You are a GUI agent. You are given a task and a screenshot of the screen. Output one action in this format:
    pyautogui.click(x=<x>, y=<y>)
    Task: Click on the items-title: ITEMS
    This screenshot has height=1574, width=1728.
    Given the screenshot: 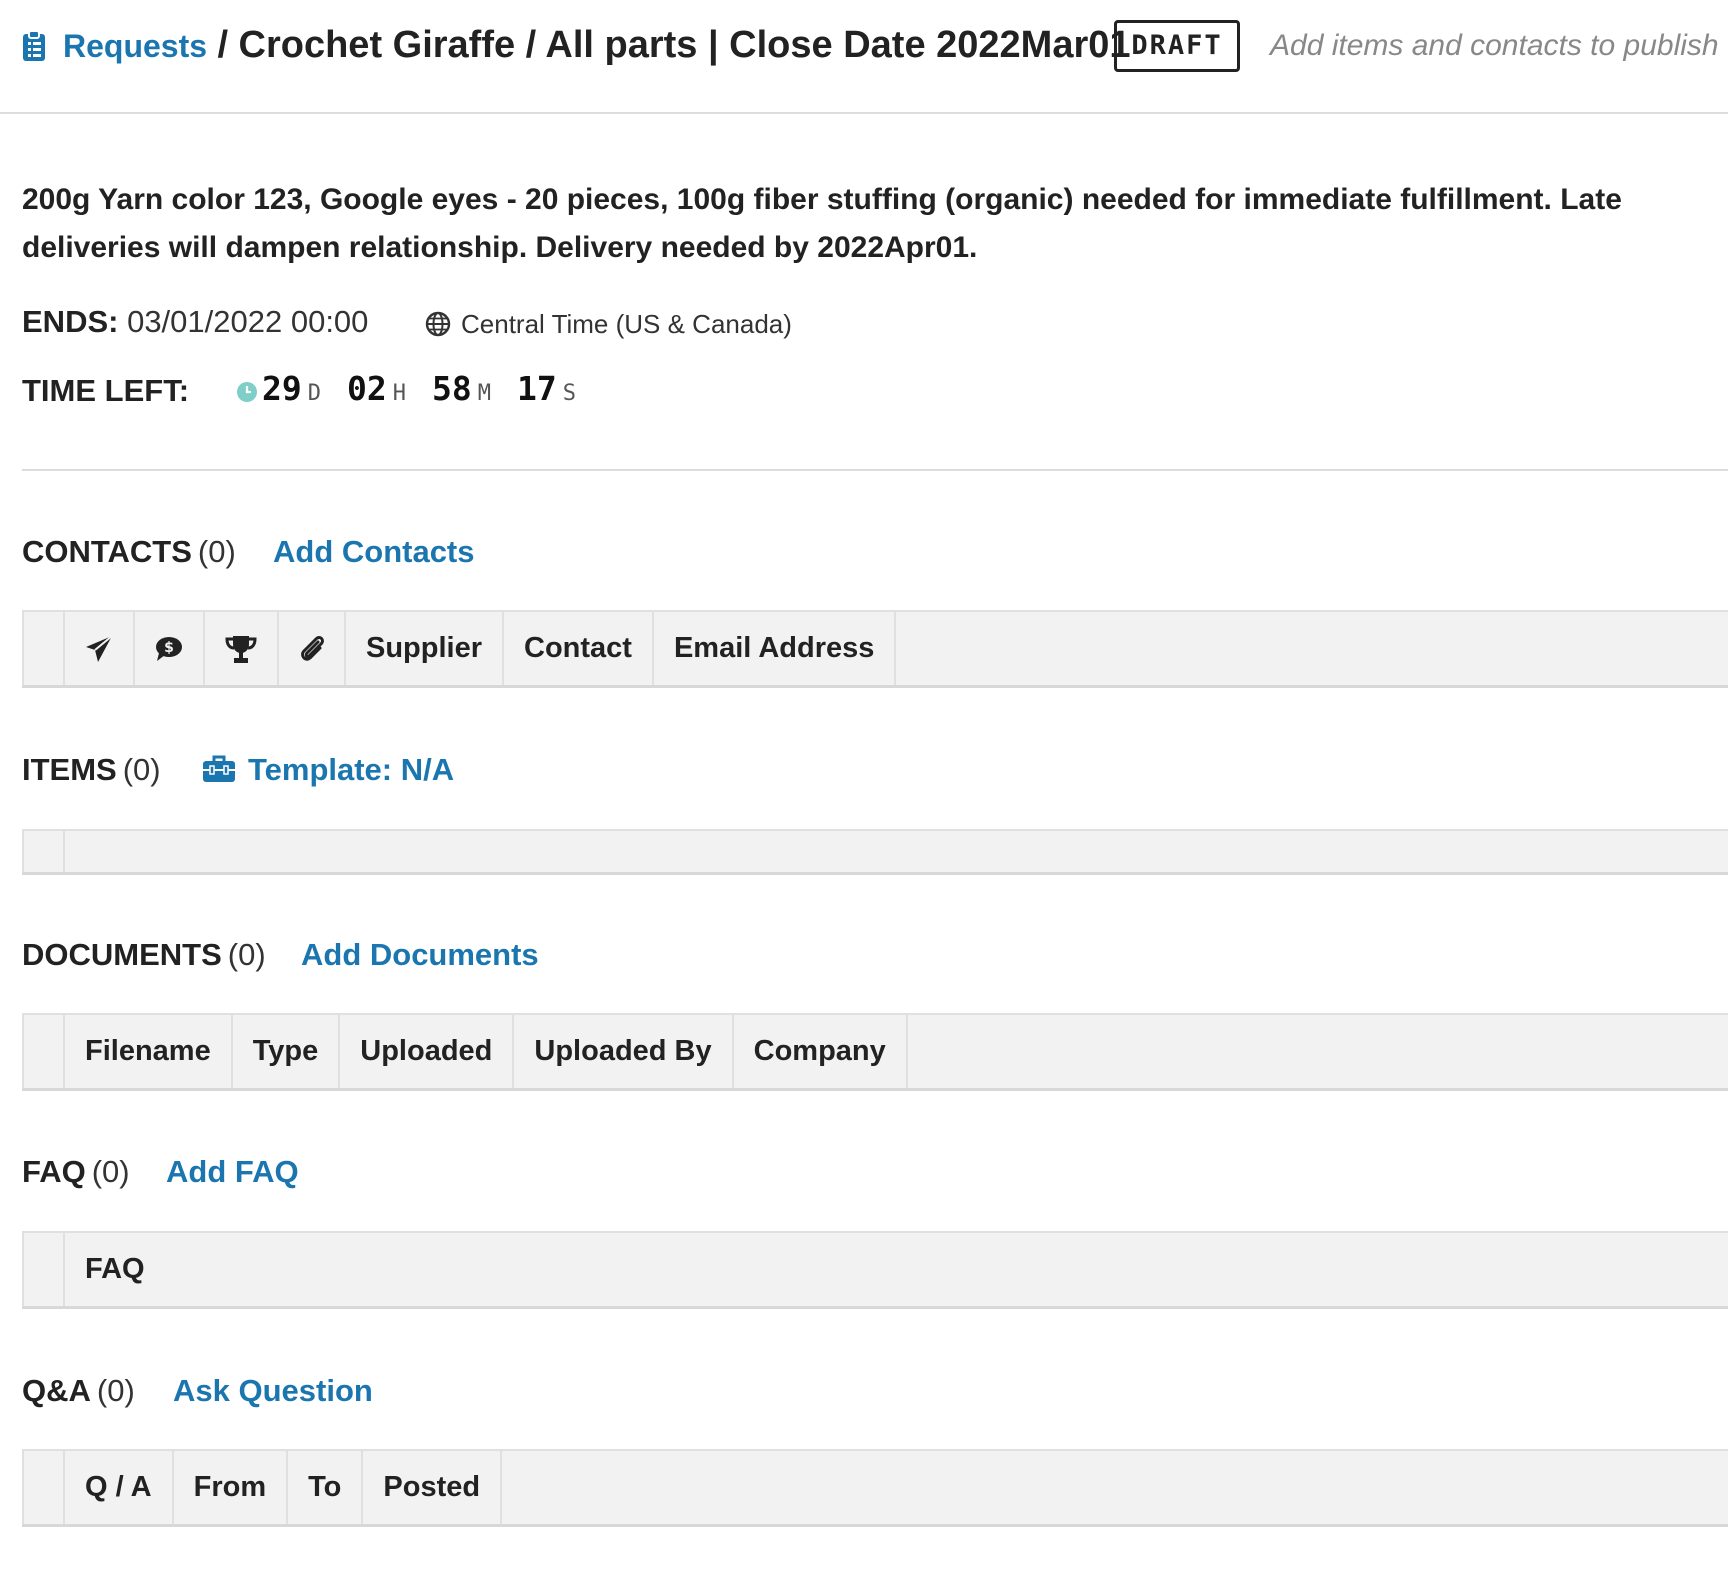 What is the action you would take?
    pyautogui.click(x=69, y=769)
    